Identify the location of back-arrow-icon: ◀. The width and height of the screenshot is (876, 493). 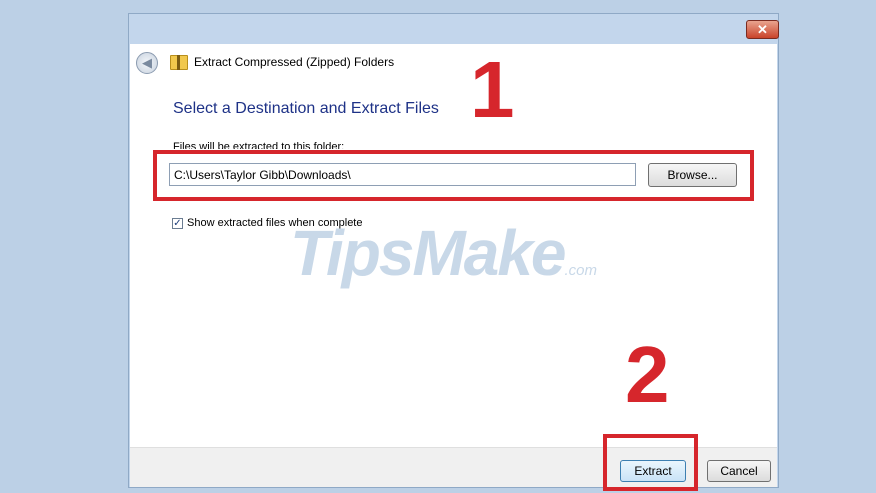
(147, 62).